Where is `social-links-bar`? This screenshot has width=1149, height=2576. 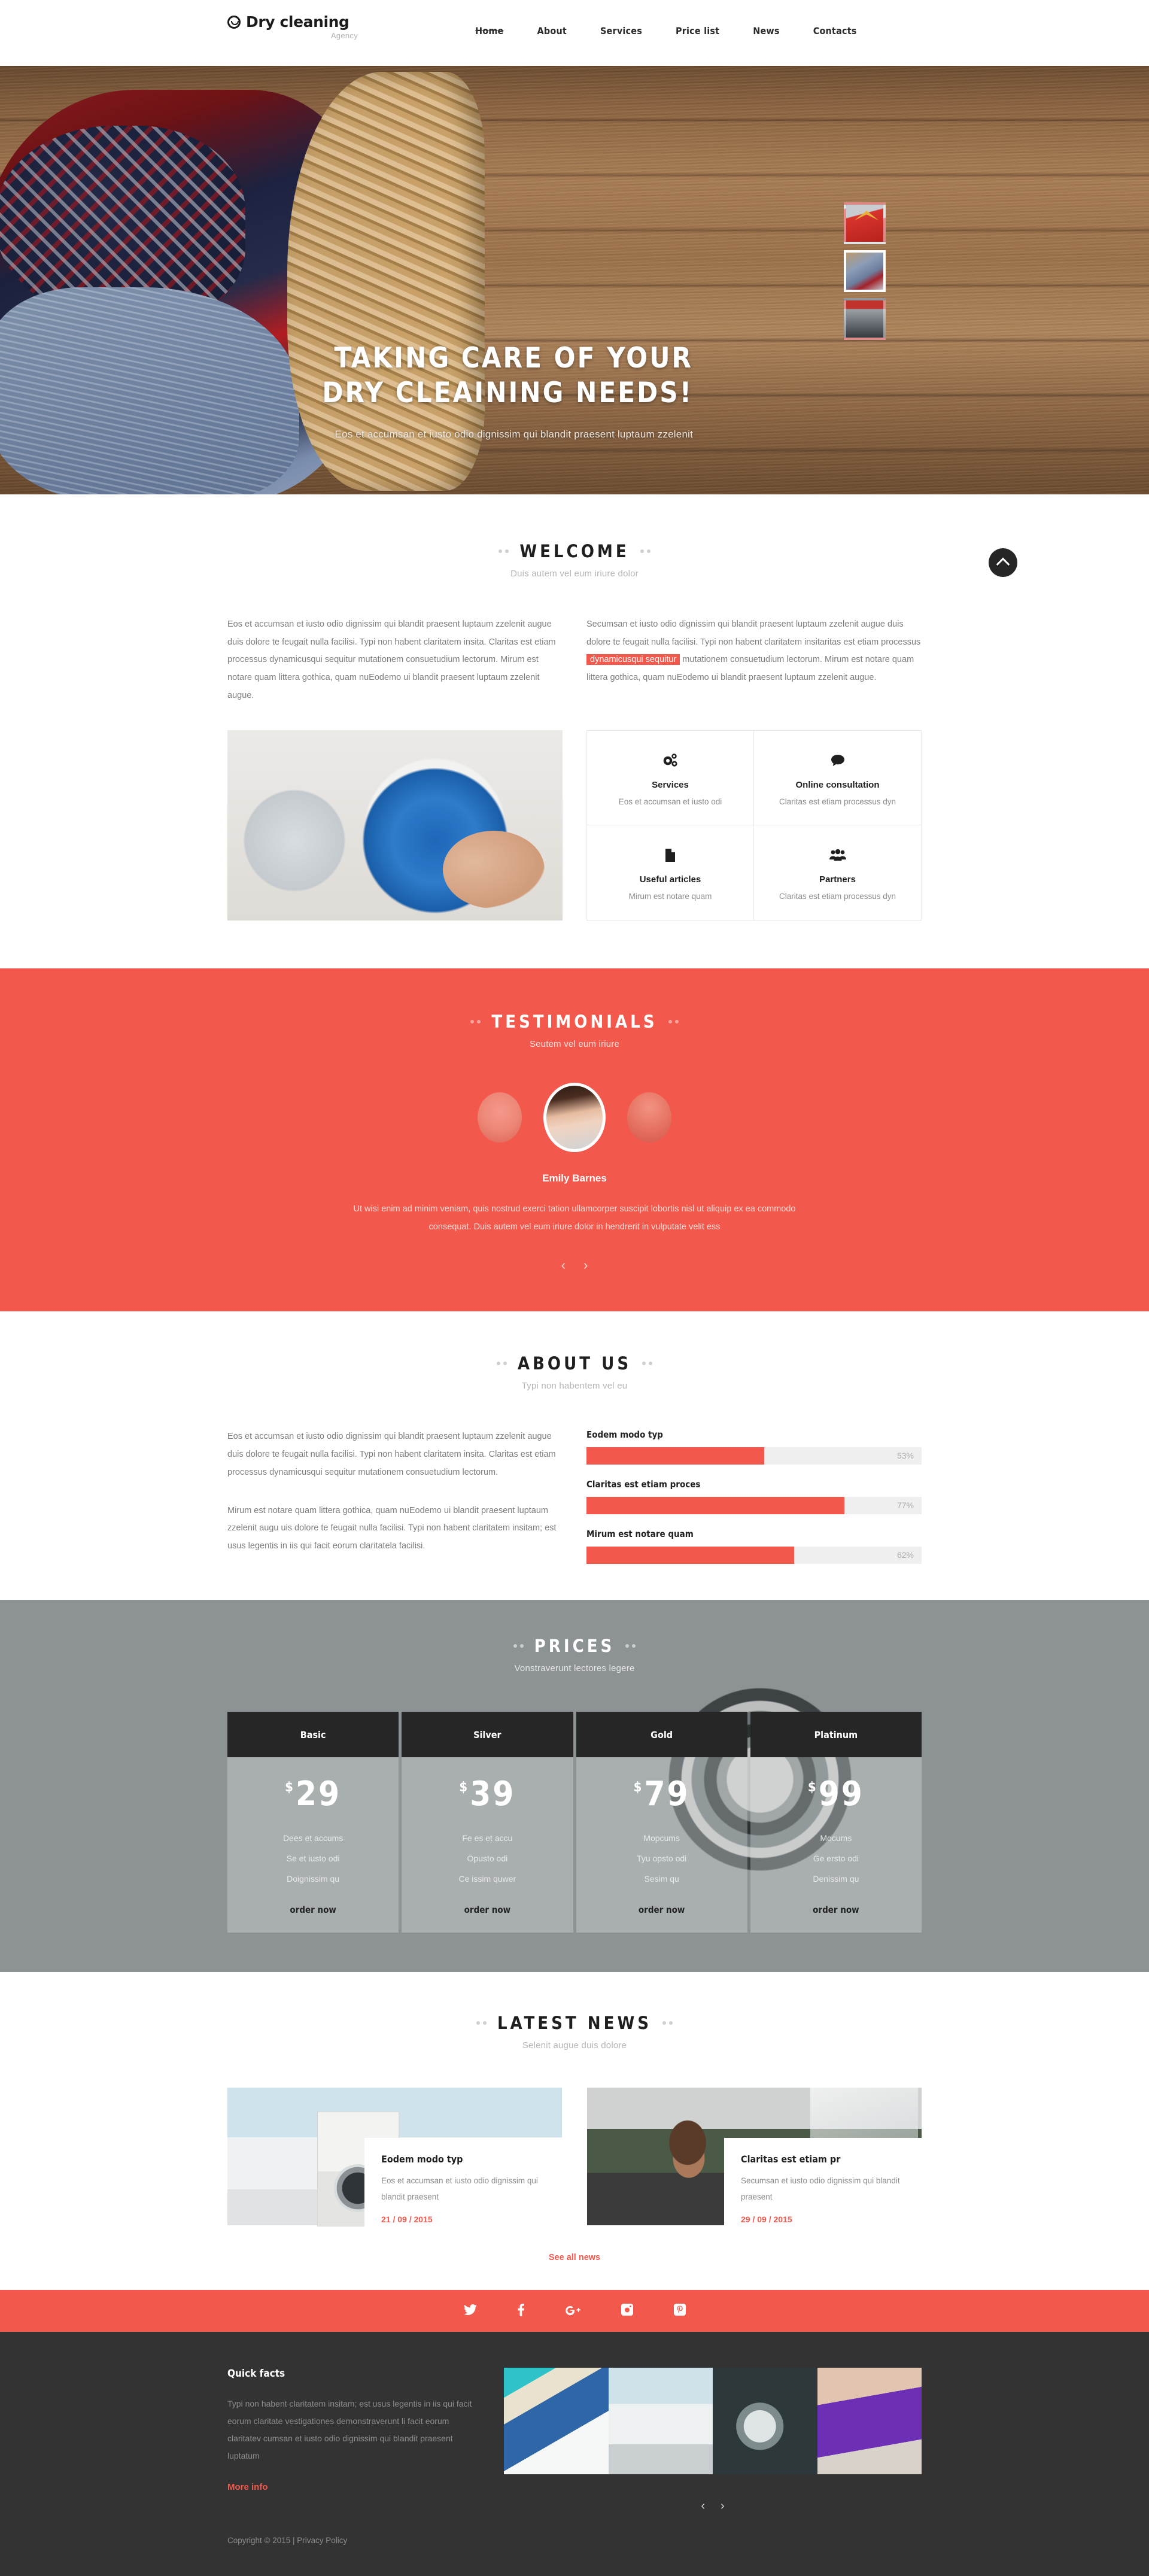
social-links-bar is located at coordinates (574, 2311).